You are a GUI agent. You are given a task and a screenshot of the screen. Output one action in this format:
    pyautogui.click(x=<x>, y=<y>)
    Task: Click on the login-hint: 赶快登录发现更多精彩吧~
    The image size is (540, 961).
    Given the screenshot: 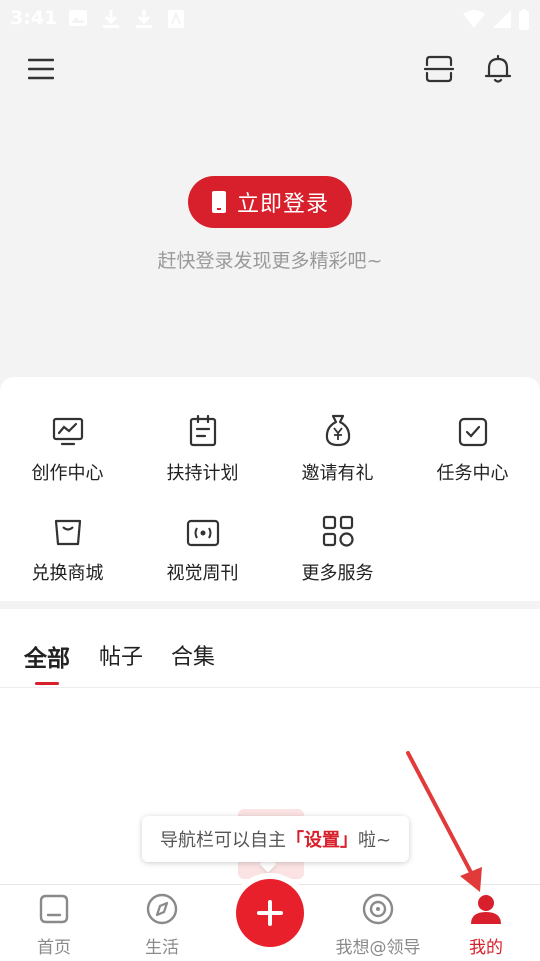 What is the action you would take?
    pyautogui.click(x=270, y=261)
    